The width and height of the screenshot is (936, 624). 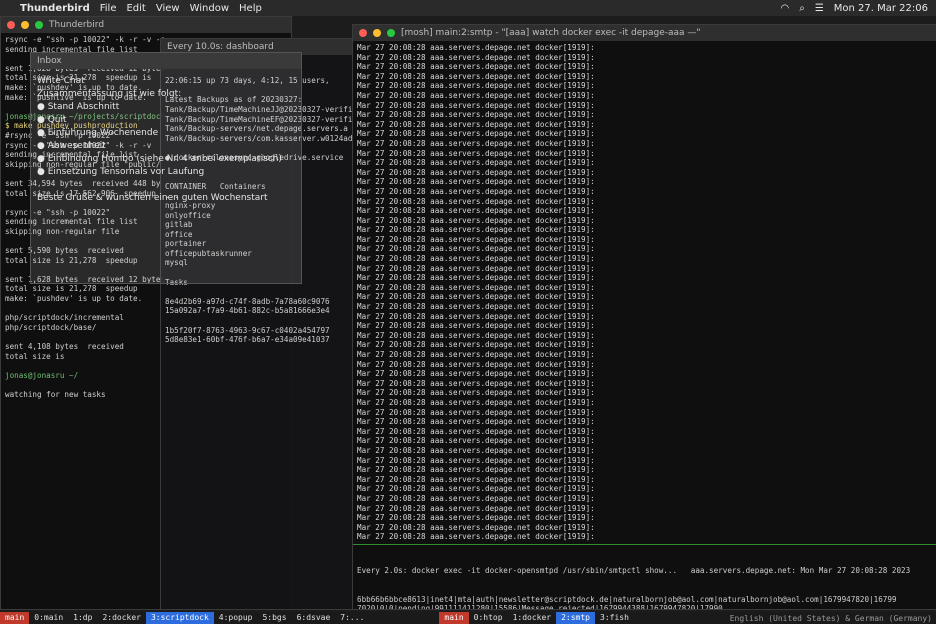 What do you see at coordinates (49, 61) in the screenshot?
I see `inbox-tab: Inbox` at bounding box center [49, 61].